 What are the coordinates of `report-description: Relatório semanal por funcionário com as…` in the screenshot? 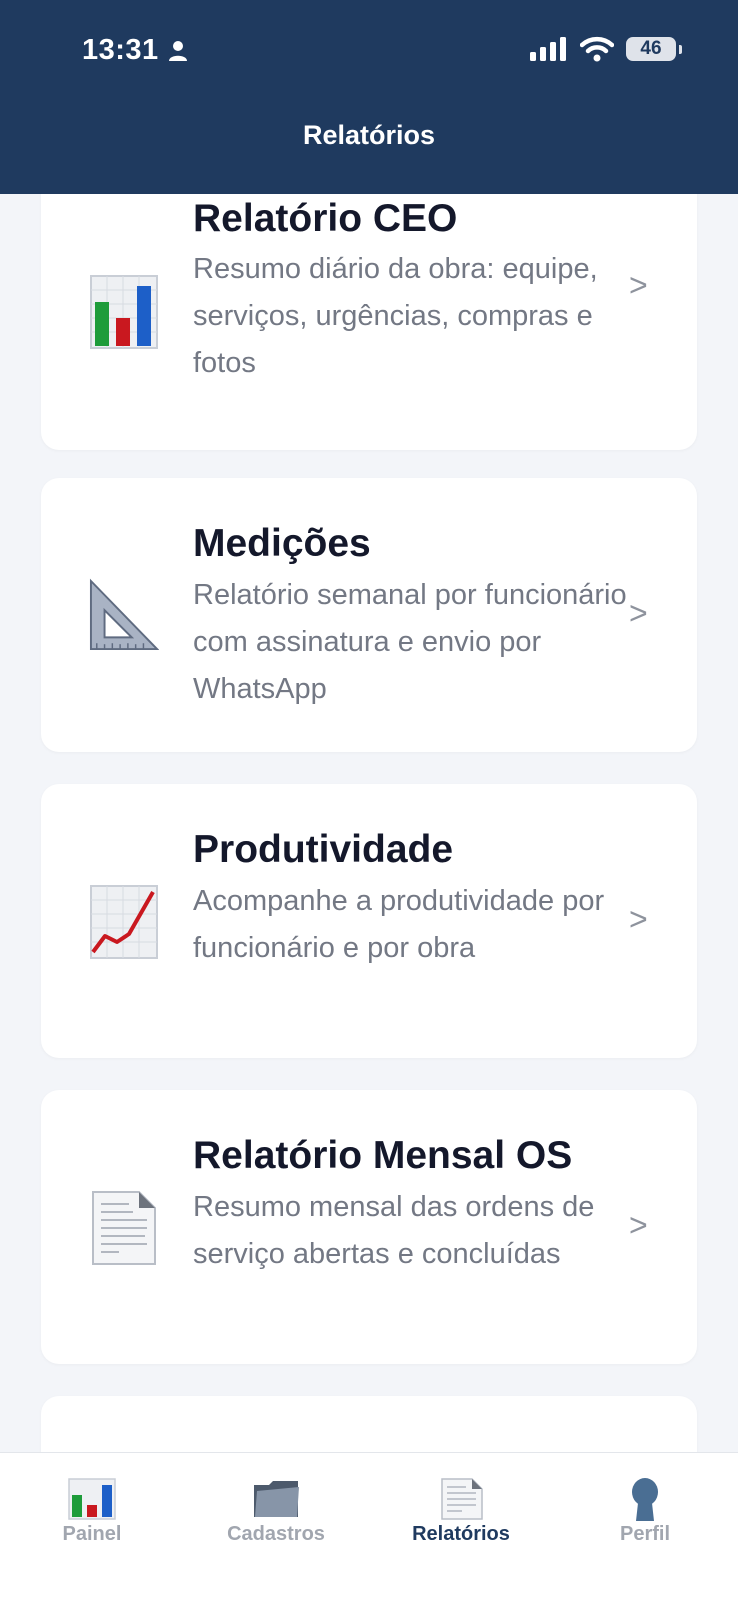 It's located at (410, 642).